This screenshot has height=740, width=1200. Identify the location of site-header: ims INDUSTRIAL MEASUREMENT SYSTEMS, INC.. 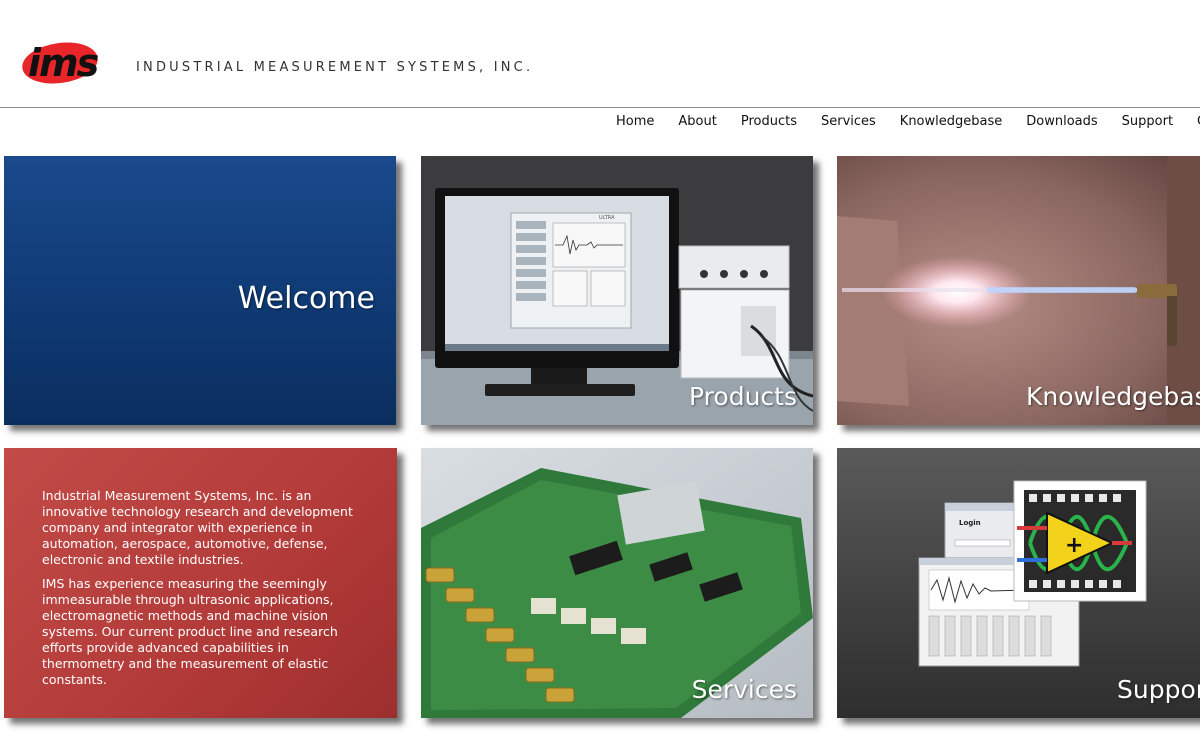
(600, 53).